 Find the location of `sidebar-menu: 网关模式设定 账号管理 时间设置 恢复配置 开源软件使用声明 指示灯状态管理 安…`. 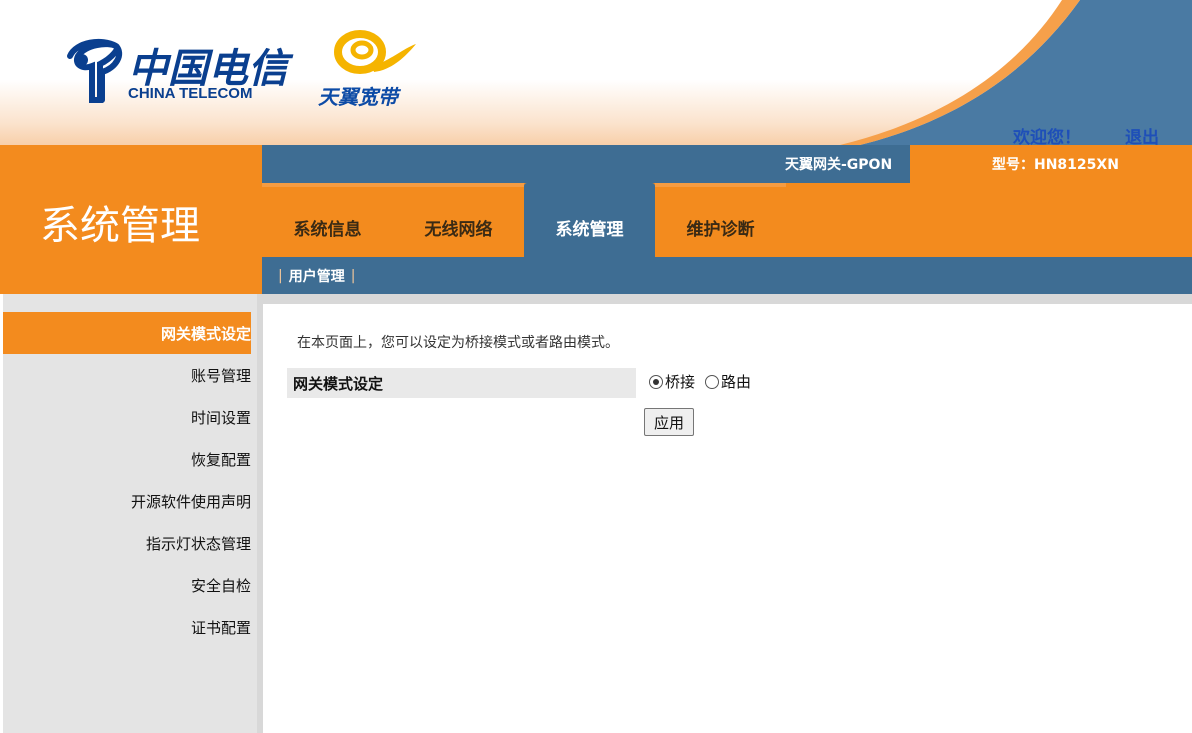

sidebar-menu: 网关模式设定 账号管理 时间设置 恢复配置 开源软件使用声明 指示灯状态管理 安… is located at coordinates (130, 480).